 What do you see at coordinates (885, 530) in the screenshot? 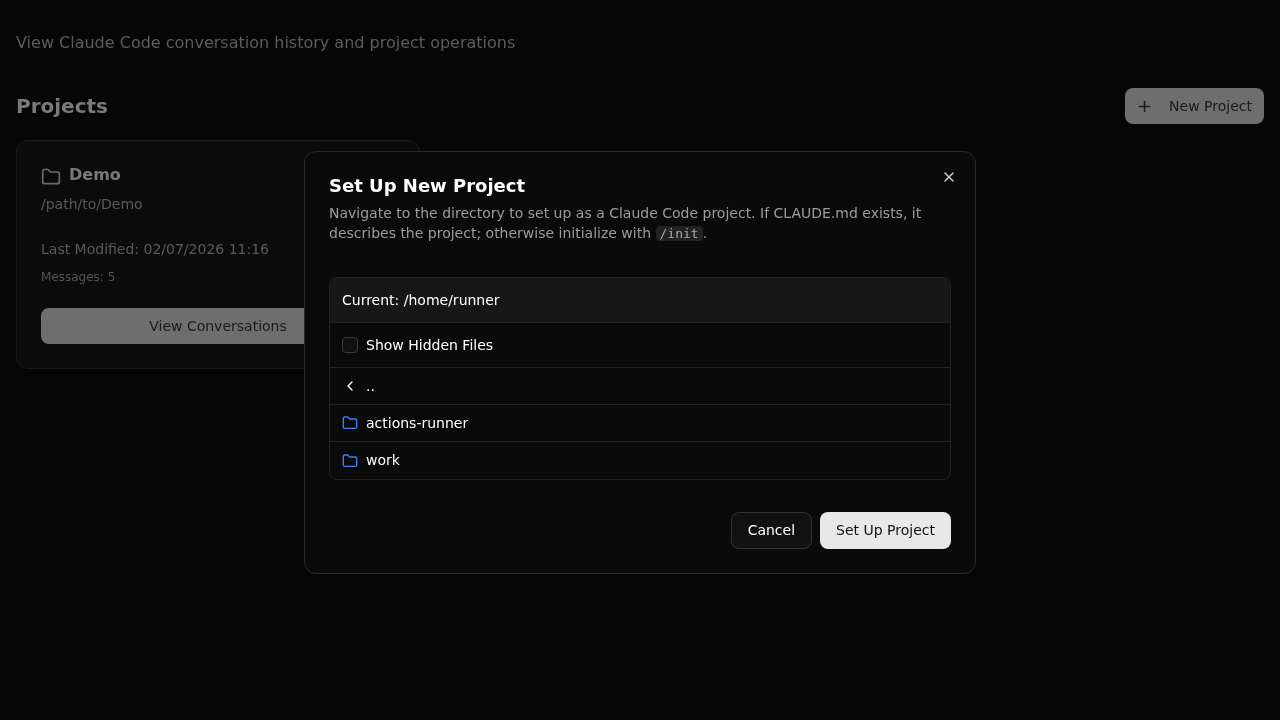
I see `set-up-project-button: Set Up Project` at bounding box center [885, 530].